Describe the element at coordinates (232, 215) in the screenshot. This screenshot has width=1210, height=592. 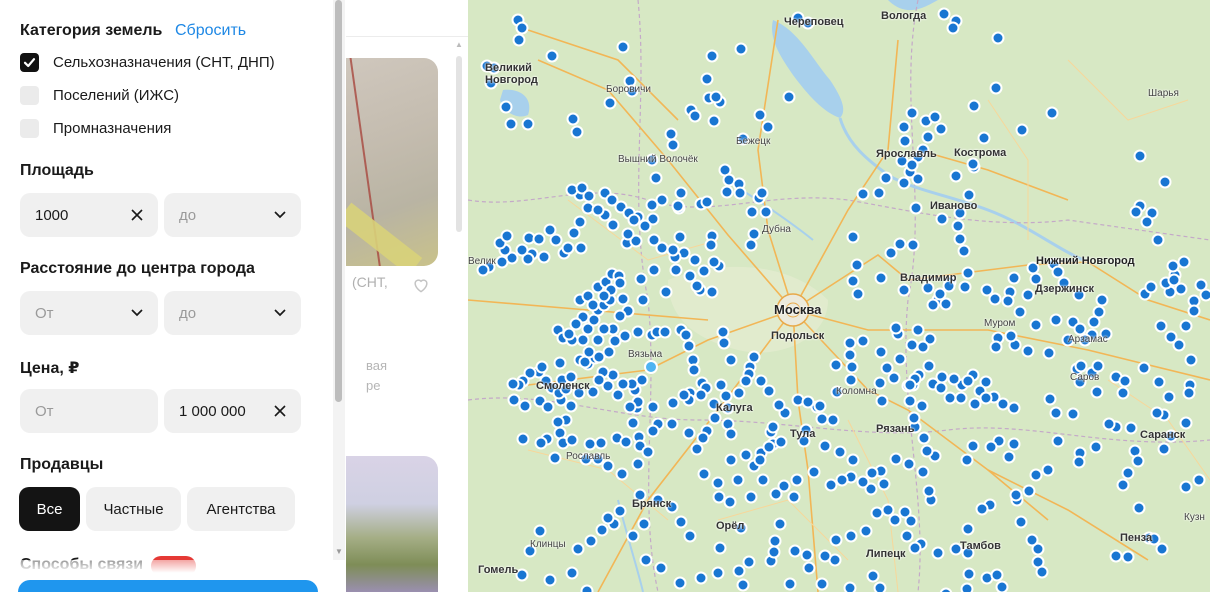
I see `area-to-select: до` at that location.